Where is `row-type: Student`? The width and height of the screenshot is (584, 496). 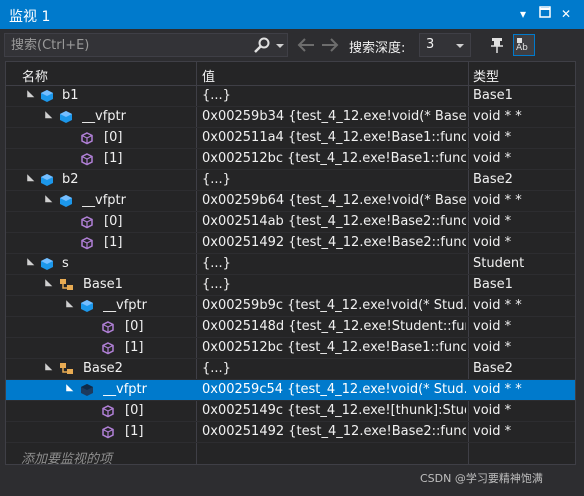
row-type: Student is located at coordinates (499, 263).